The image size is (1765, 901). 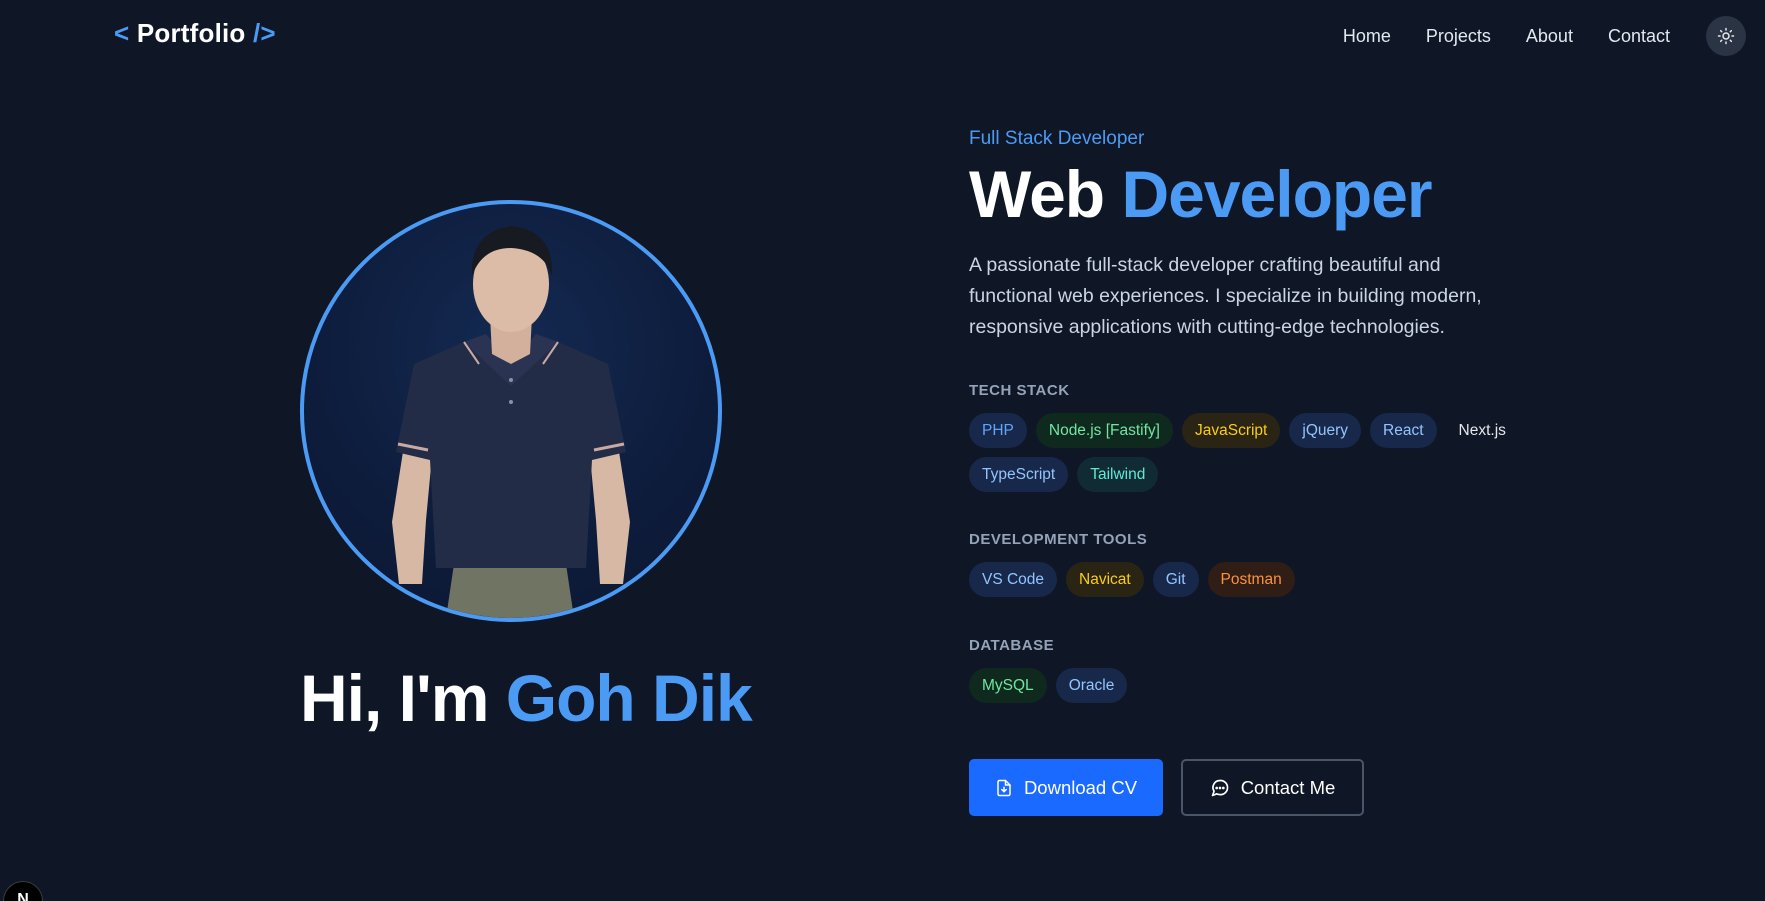 What do you see at coordinates (1057, 138) in the screenshot?
I see `role-subtitle: Full Stack Developer` at bounding box center [1057, 138].